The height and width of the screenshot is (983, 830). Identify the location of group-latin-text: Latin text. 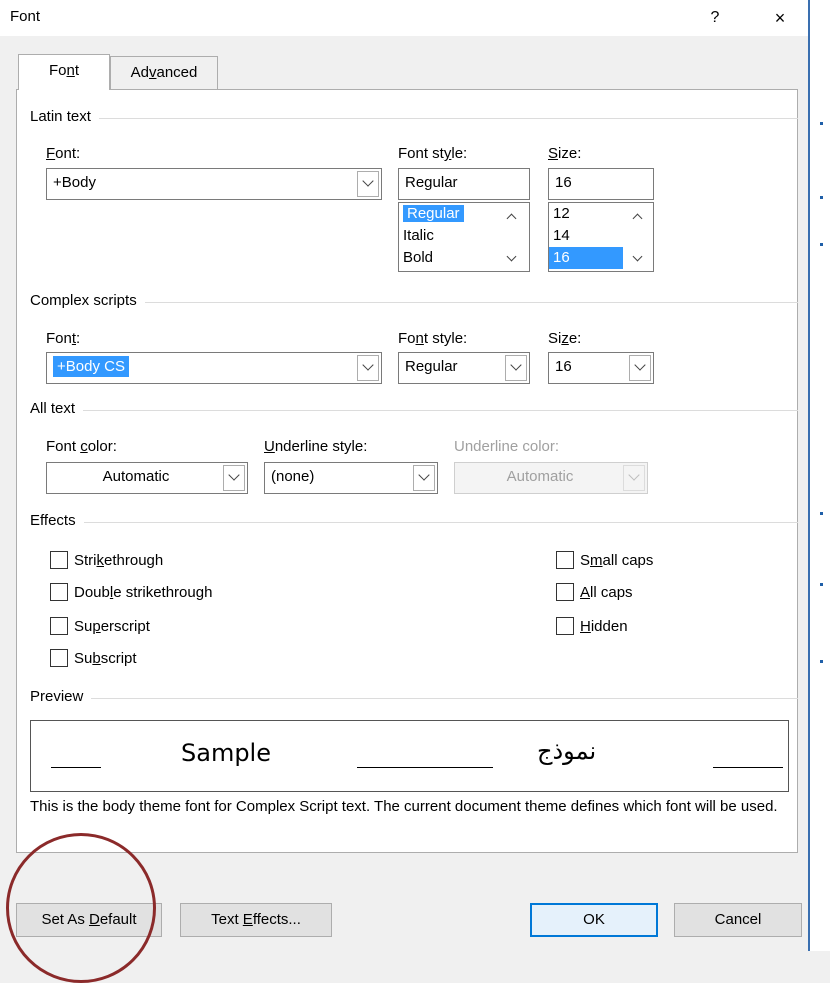
(414, 118).